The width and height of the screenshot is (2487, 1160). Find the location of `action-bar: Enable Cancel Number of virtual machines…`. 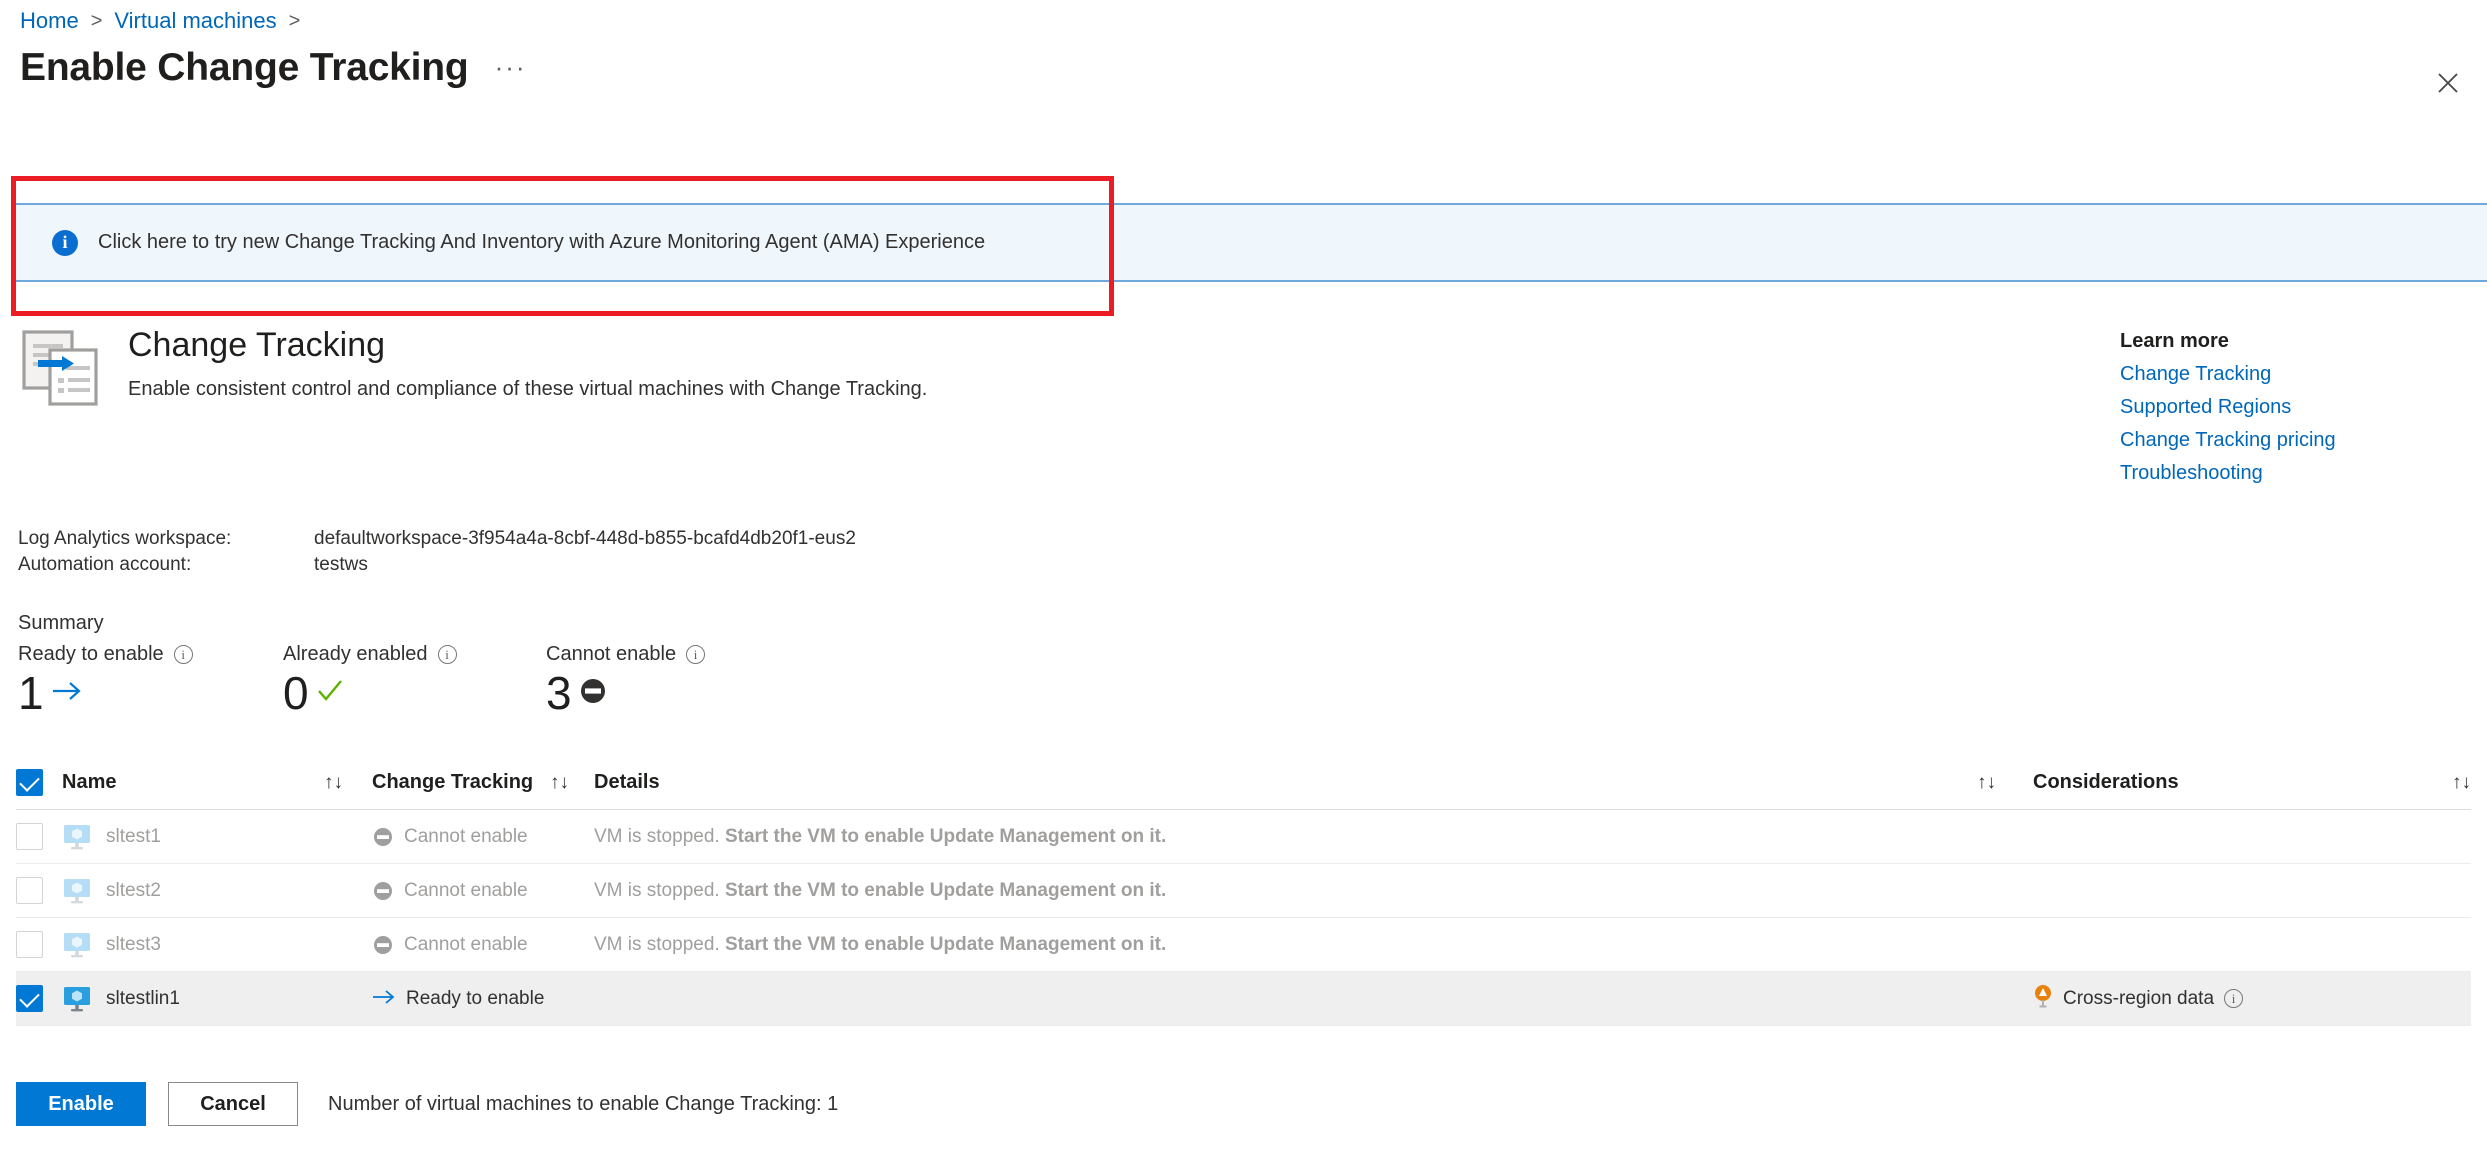

action-bar: Enable Cancel Number of virtual machines… is located at coordinates (427, 1104).